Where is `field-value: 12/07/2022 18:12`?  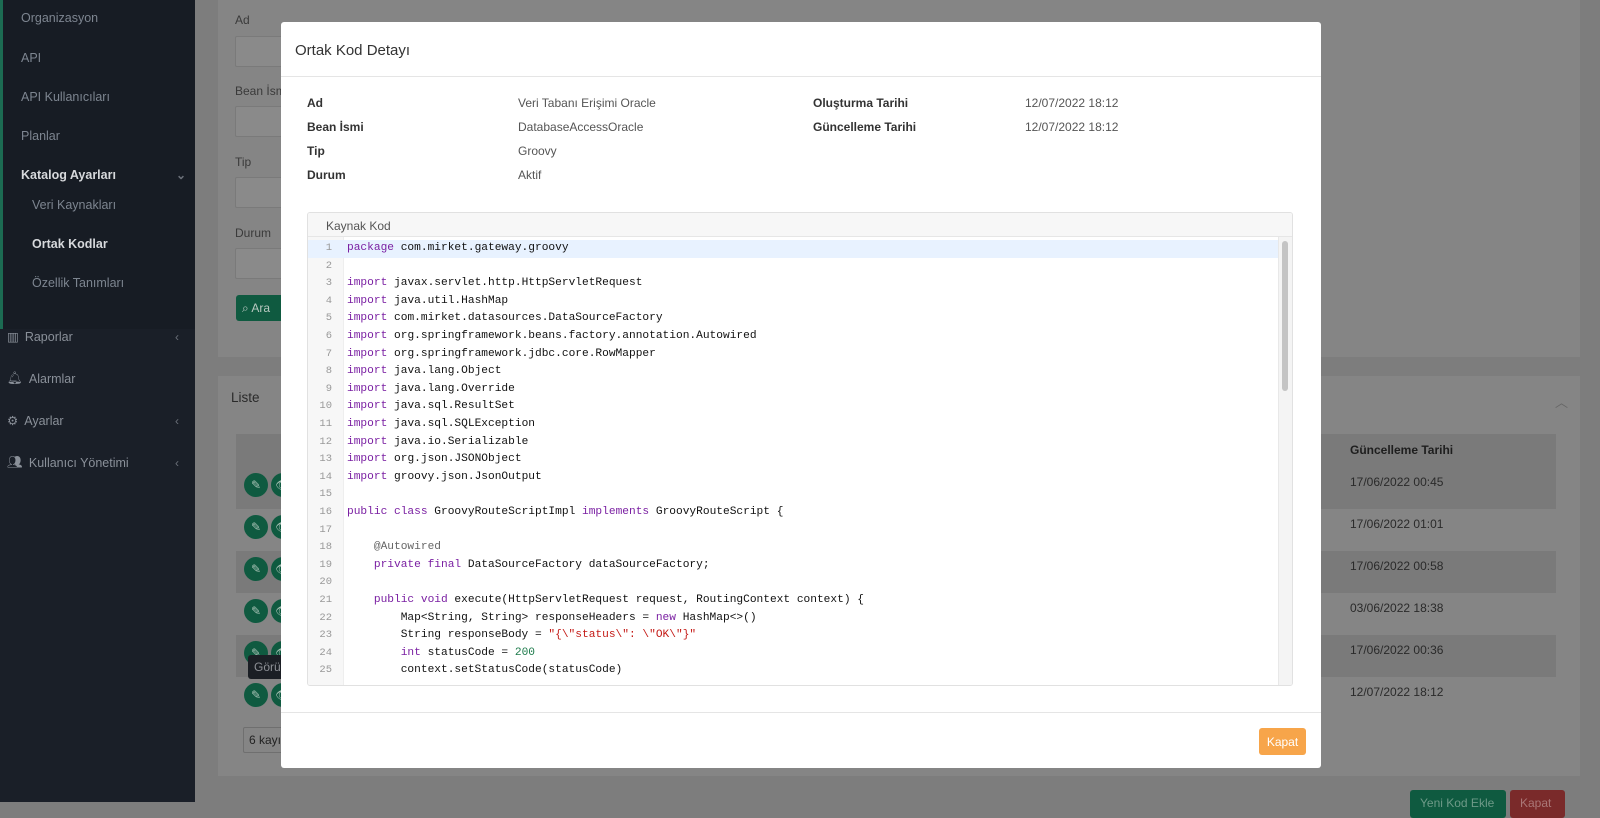 field-value: 12/07/2022 18:12 is located at coordinates (1072, 103).